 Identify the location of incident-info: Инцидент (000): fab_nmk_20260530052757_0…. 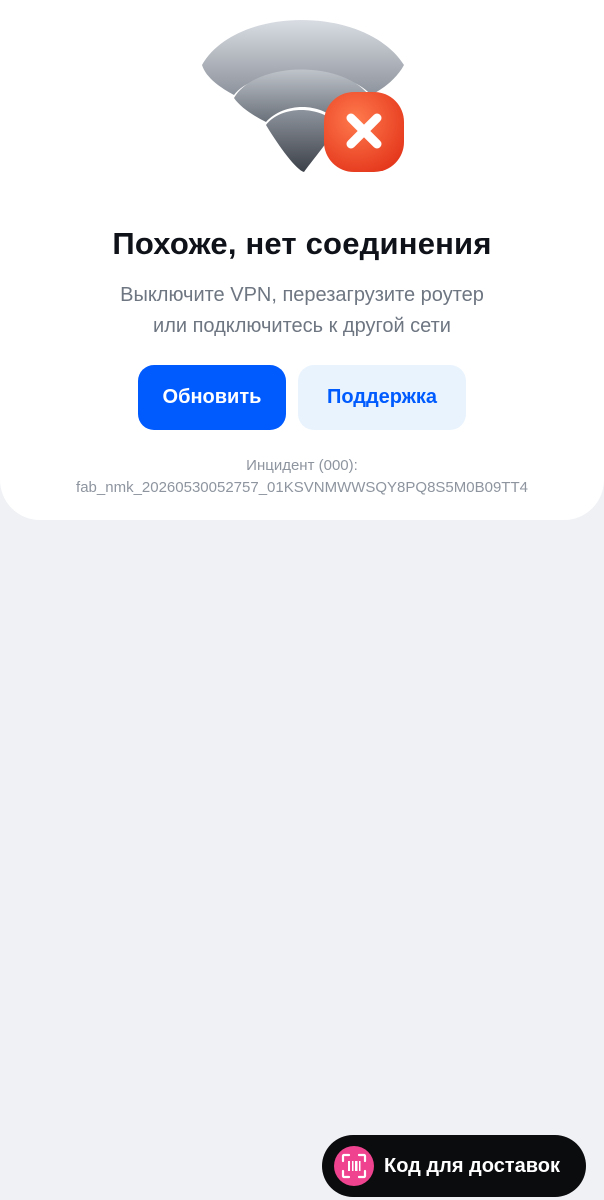
(302, 477).